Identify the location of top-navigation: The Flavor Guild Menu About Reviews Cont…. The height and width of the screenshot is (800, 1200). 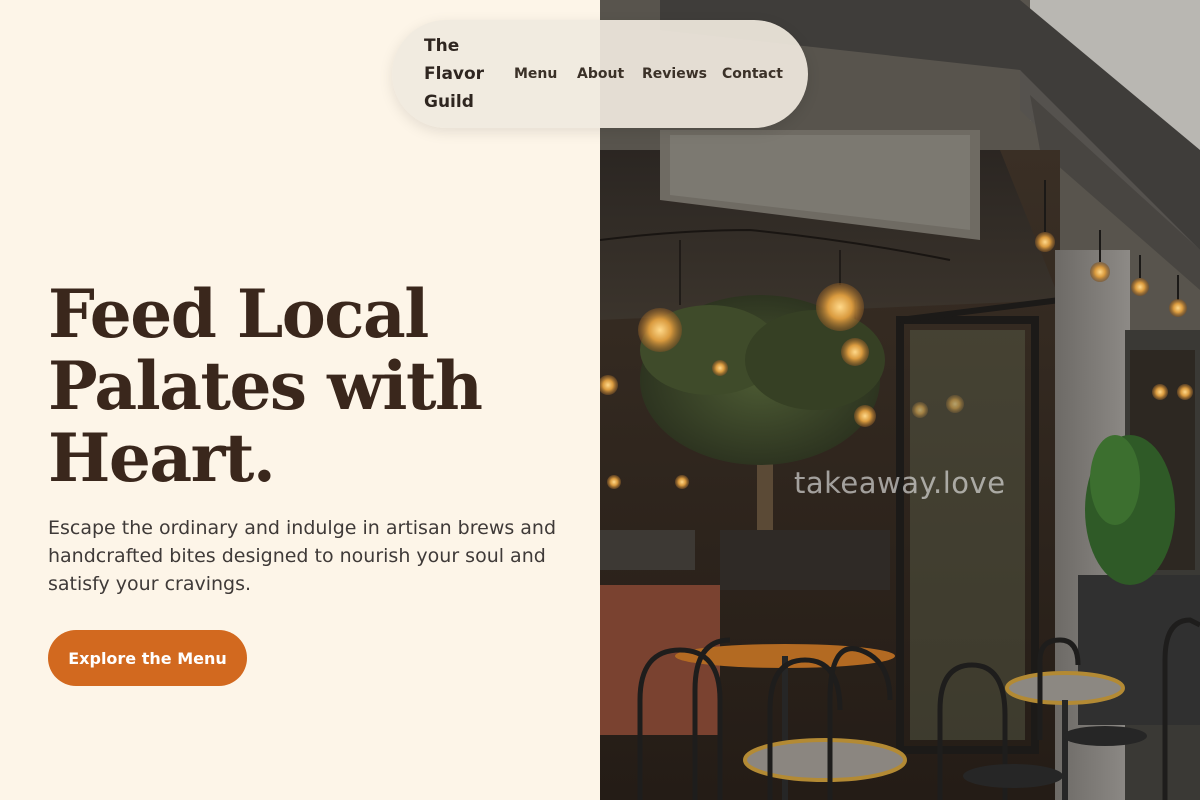
(600, 74).